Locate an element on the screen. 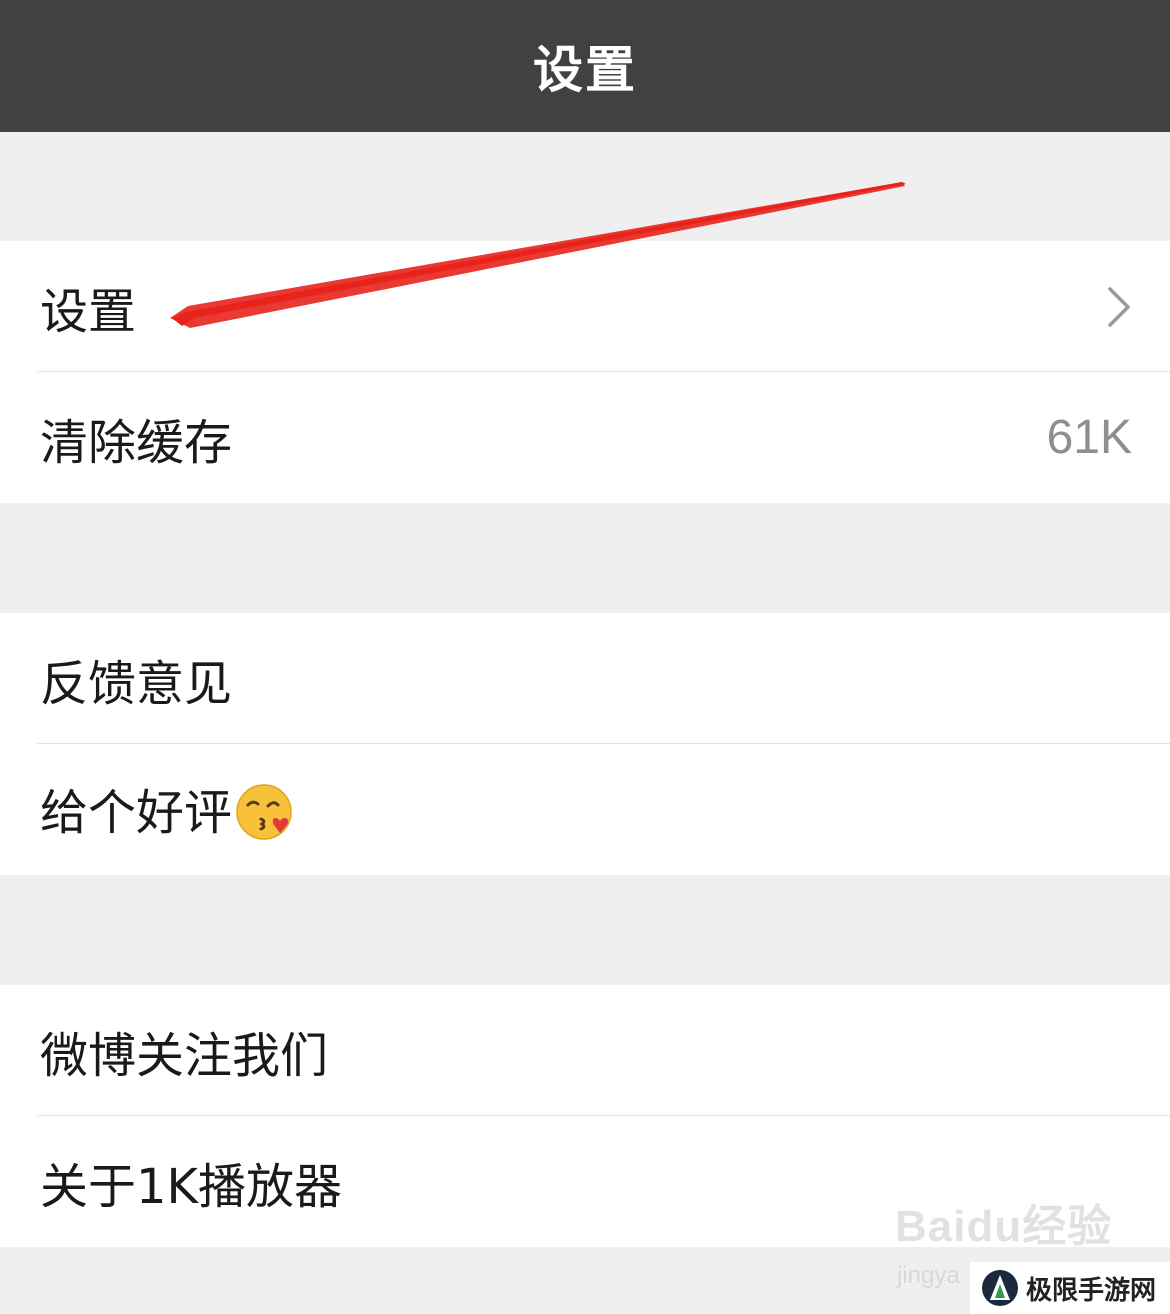 The image size is (1170, 1314). feedback-row: 反馈意见 is located at coordinates (585, 678).